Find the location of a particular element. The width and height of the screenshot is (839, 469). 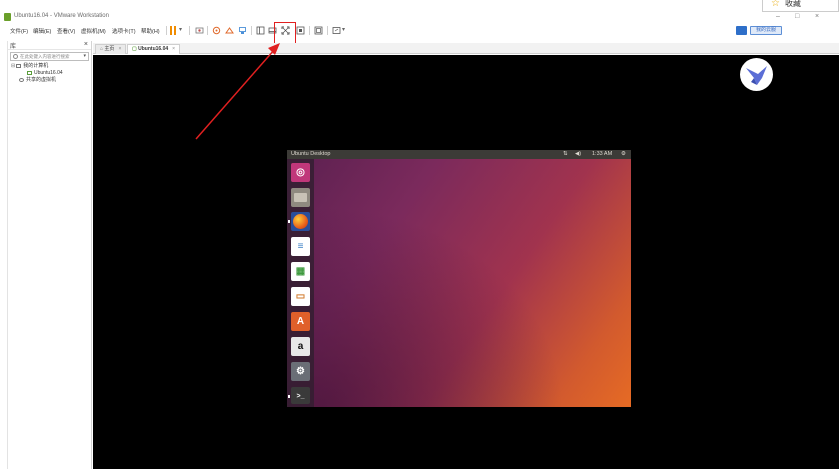

unity-icon is located at coordinates (300, 30).